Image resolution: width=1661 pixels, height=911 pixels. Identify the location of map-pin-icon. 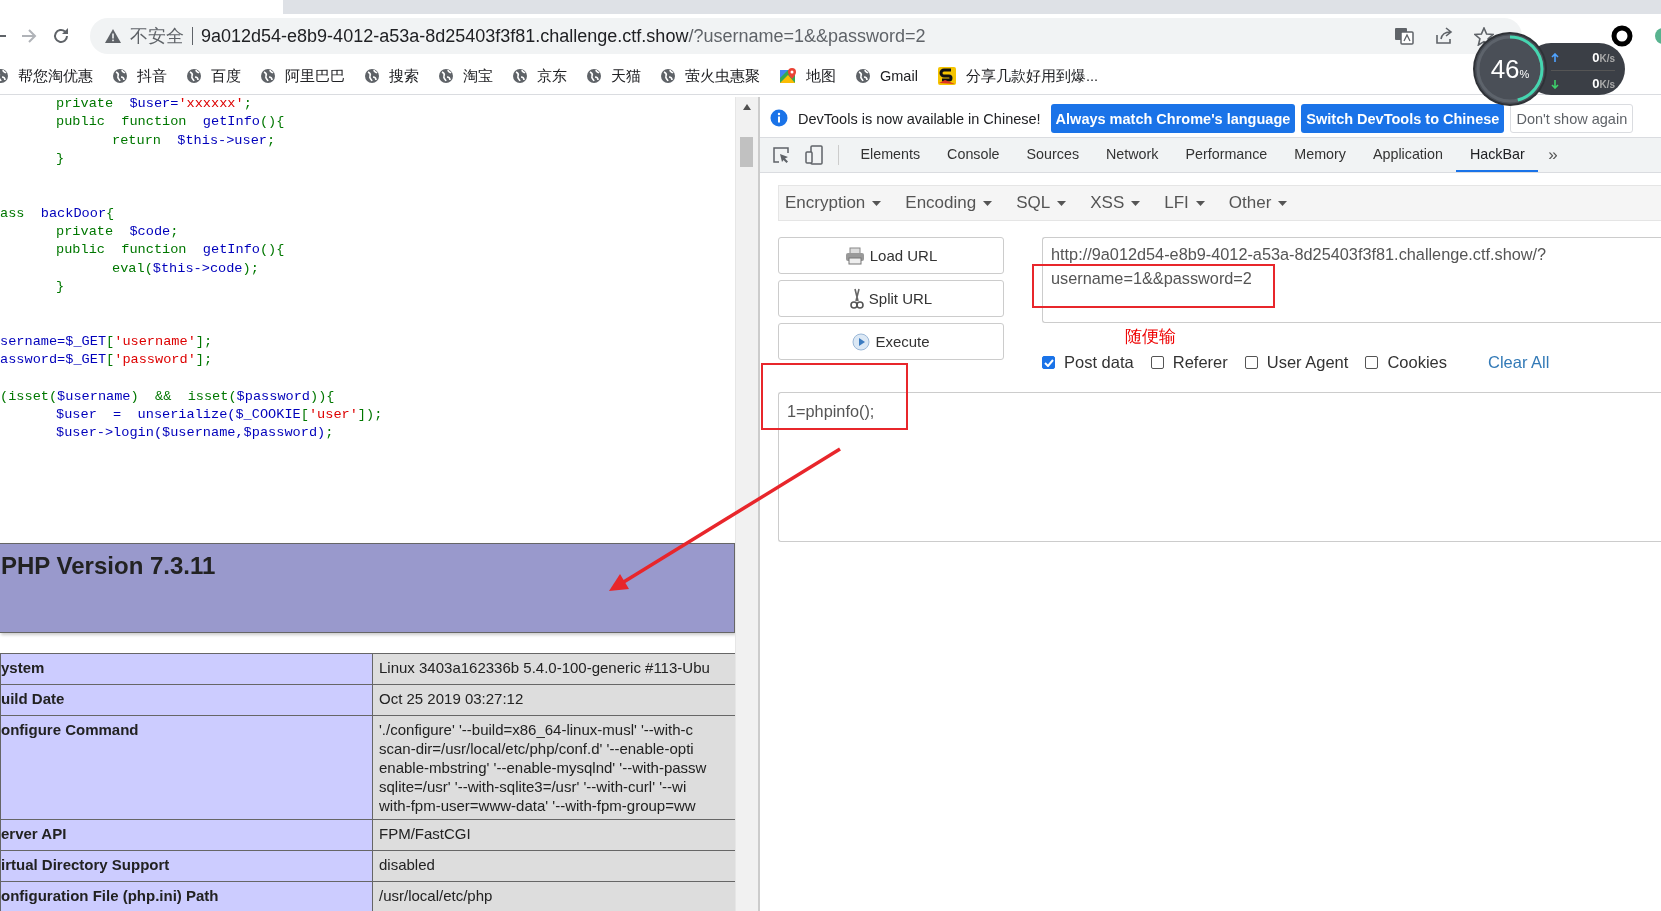
(788, 76).